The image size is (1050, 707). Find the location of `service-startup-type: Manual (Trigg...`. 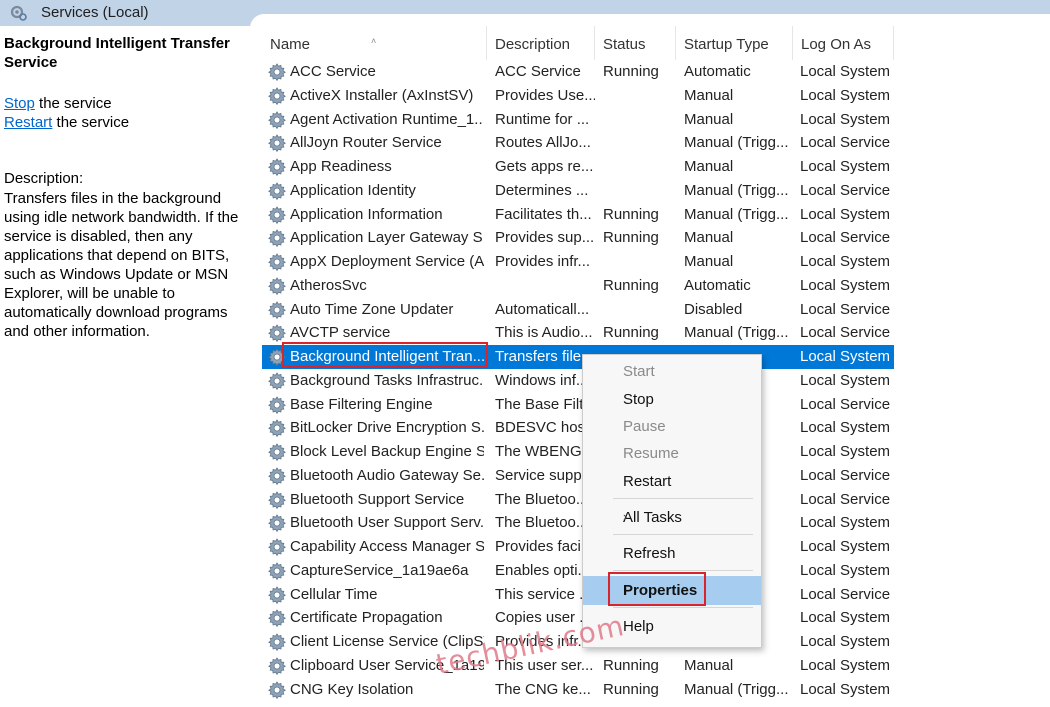

service-startup-type: Manual (Trigg... is located at coordinates (736, 214).